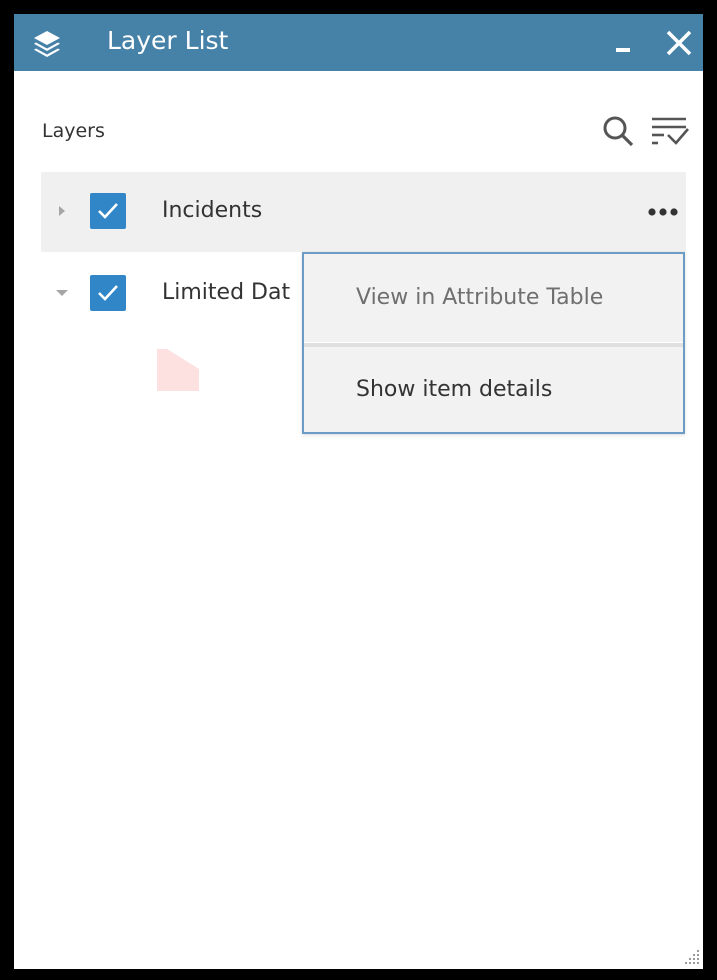 The image size is (717, 980). I want to click on expand-arrow-icon, so click(62, 211).